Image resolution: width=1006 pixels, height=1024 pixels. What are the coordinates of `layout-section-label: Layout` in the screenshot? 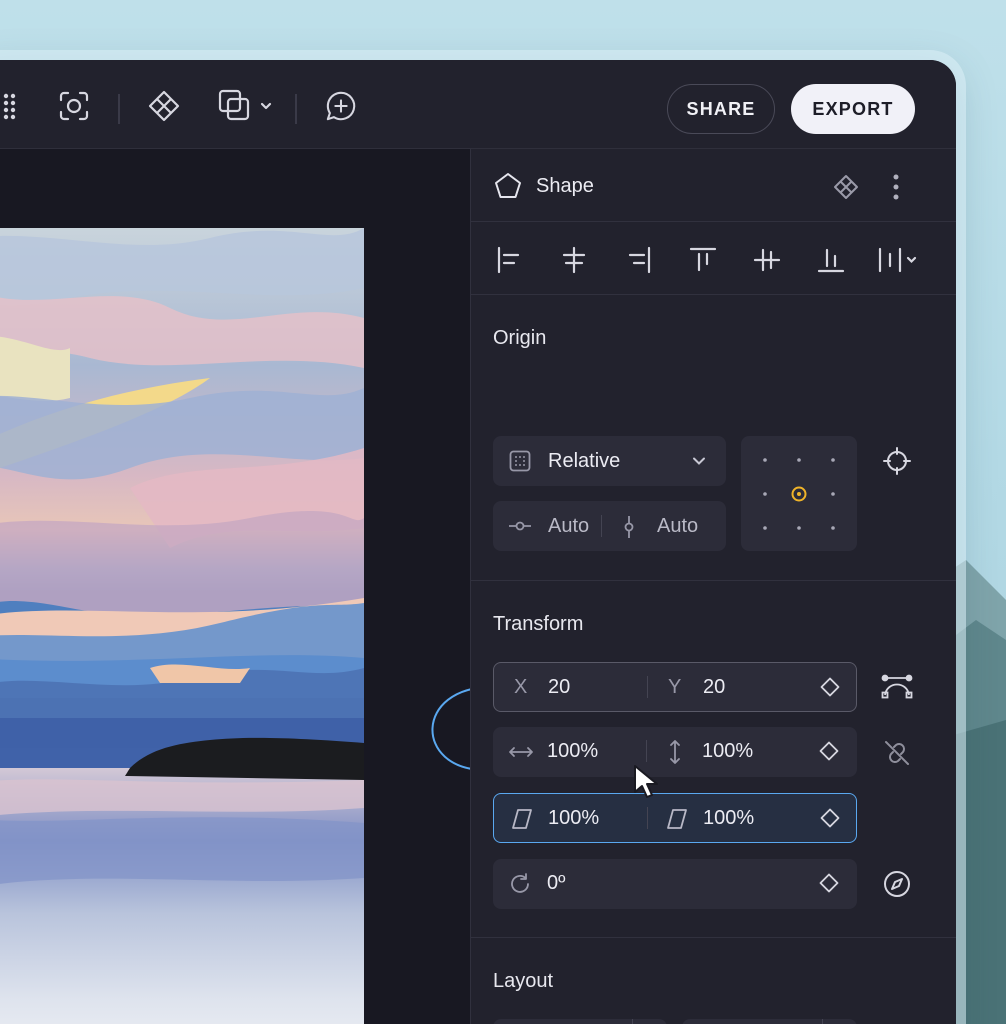 It's located at (523, 981).